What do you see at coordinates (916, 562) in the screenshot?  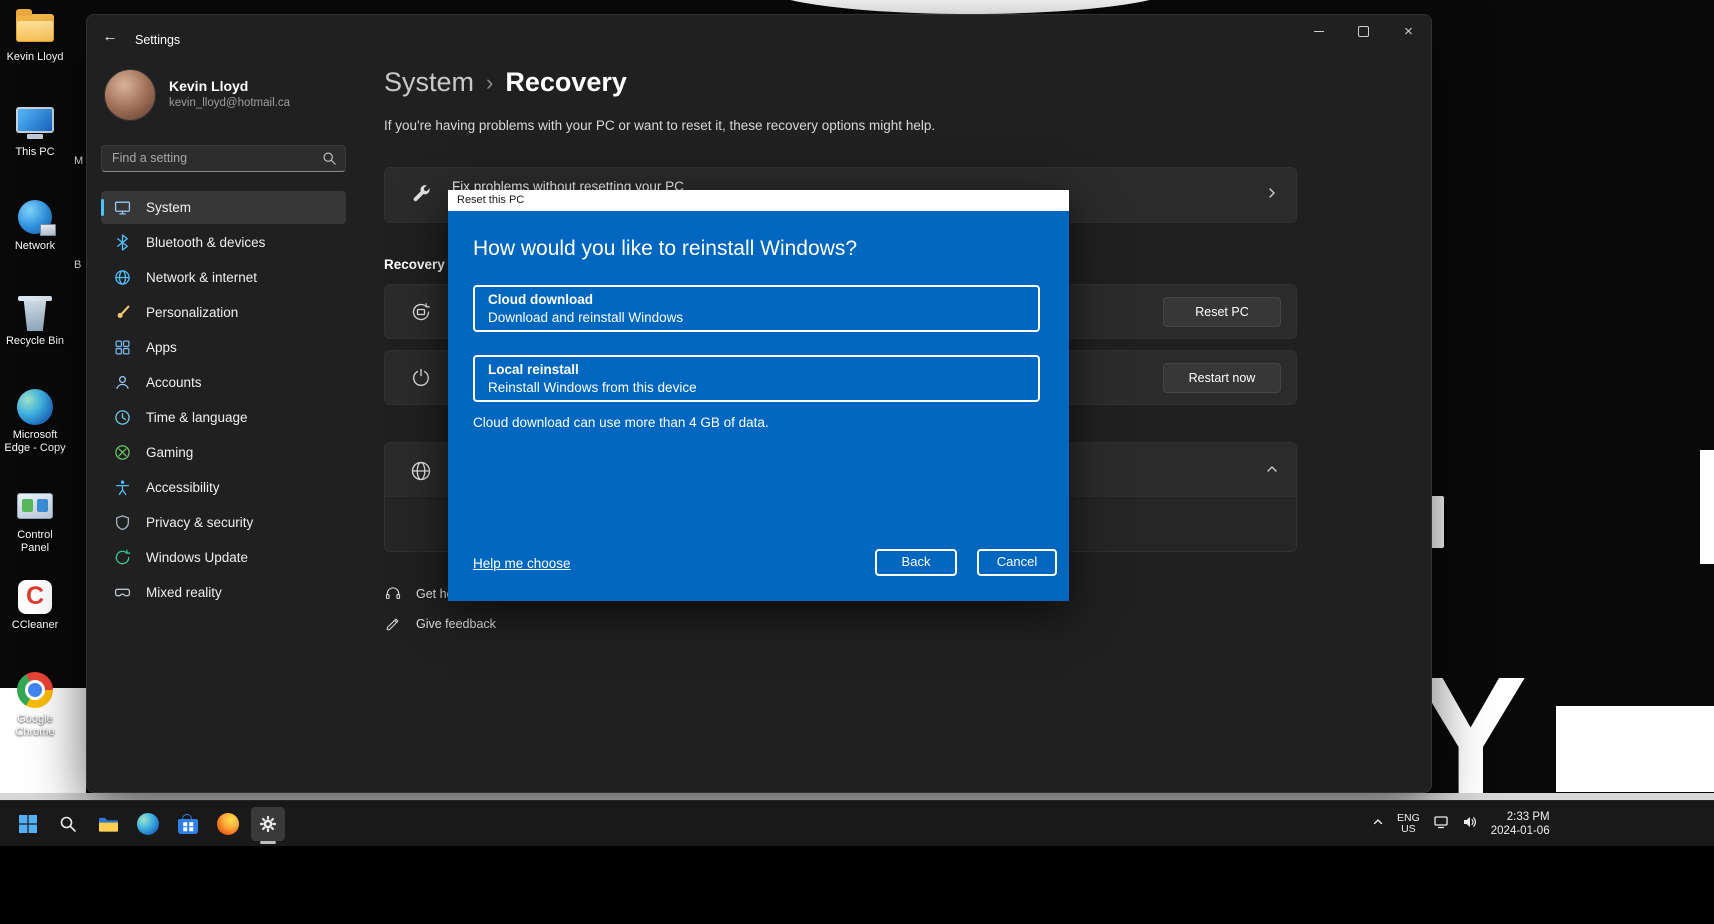 I see `back-dialog-button: Back` at bounding box center [916, 562].